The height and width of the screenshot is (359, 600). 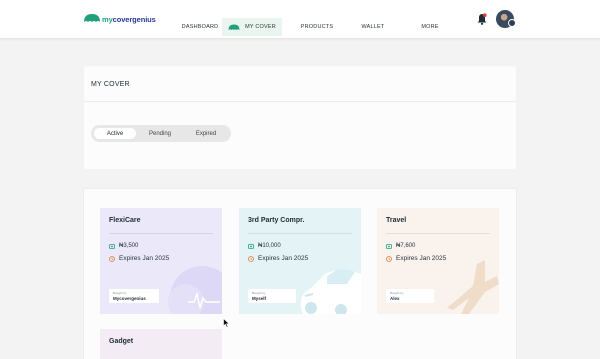 What do you see at coordinates (129, 19) in the screenshot?
I see `brand-logo-text: mycovergenius` at bounding box center [129, 19].